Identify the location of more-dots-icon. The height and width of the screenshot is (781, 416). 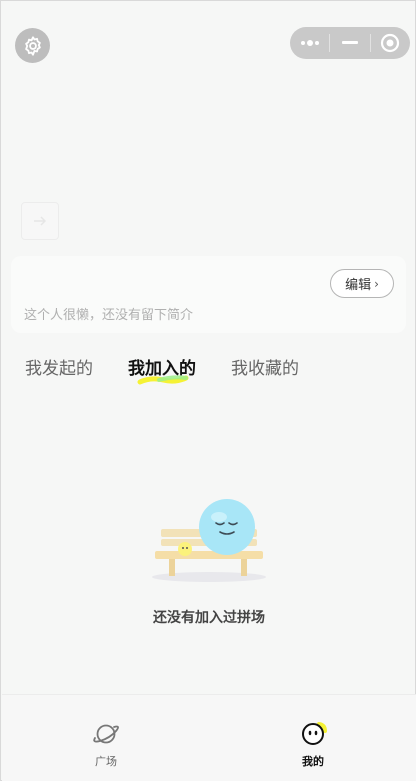
(309, 43).